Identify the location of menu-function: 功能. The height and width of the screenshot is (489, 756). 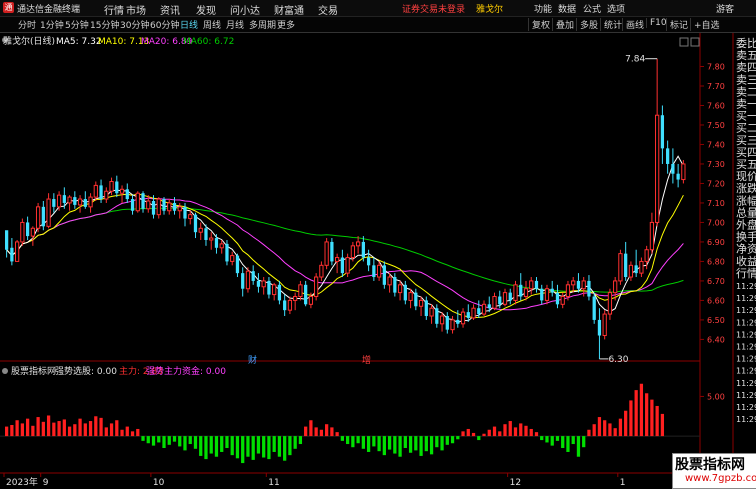
(543, 8).